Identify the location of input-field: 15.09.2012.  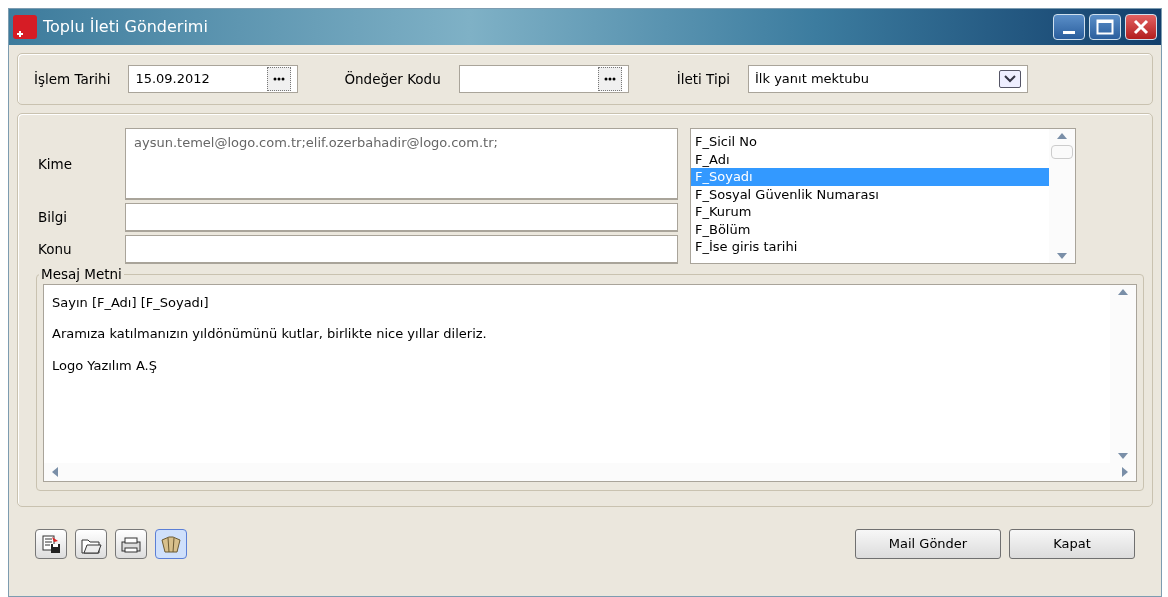
(213, 79).